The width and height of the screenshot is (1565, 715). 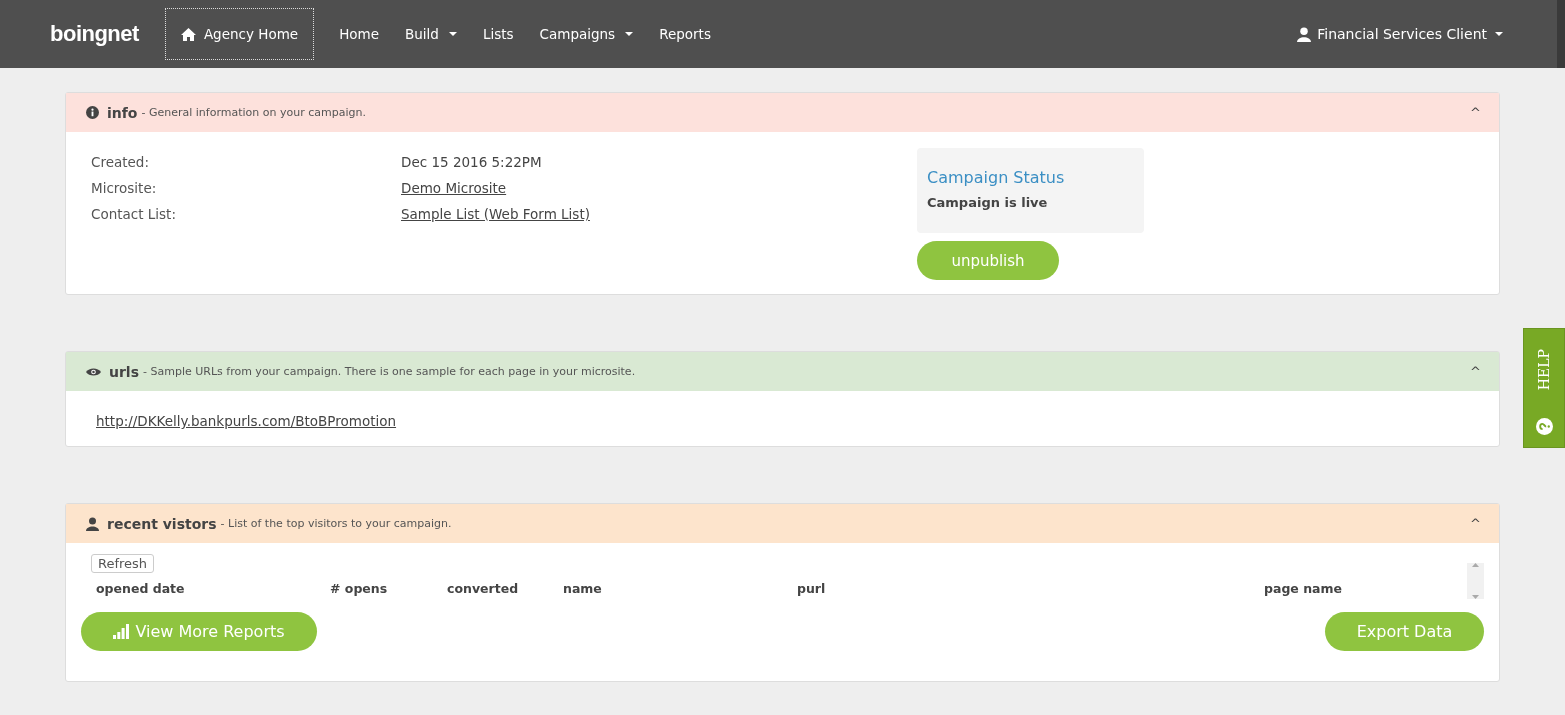 What do you see at coordinates (92, 112) in the screenshot?
I see `info-icon` at bounding box center [92, 112].